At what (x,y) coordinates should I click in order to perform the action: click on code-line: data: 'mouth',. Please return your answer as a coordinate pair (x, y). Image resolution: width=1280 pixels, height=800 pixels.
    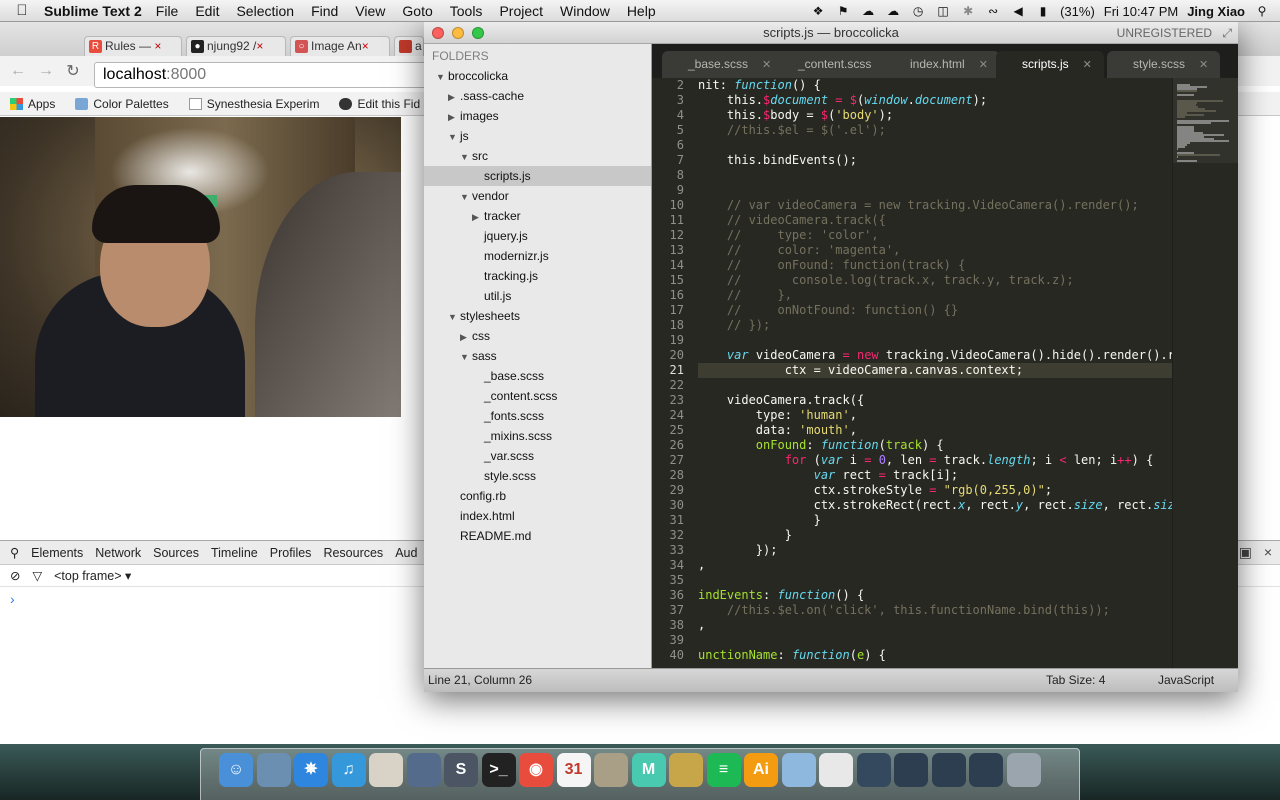
    Looking at the image, I should click on (935, 430).